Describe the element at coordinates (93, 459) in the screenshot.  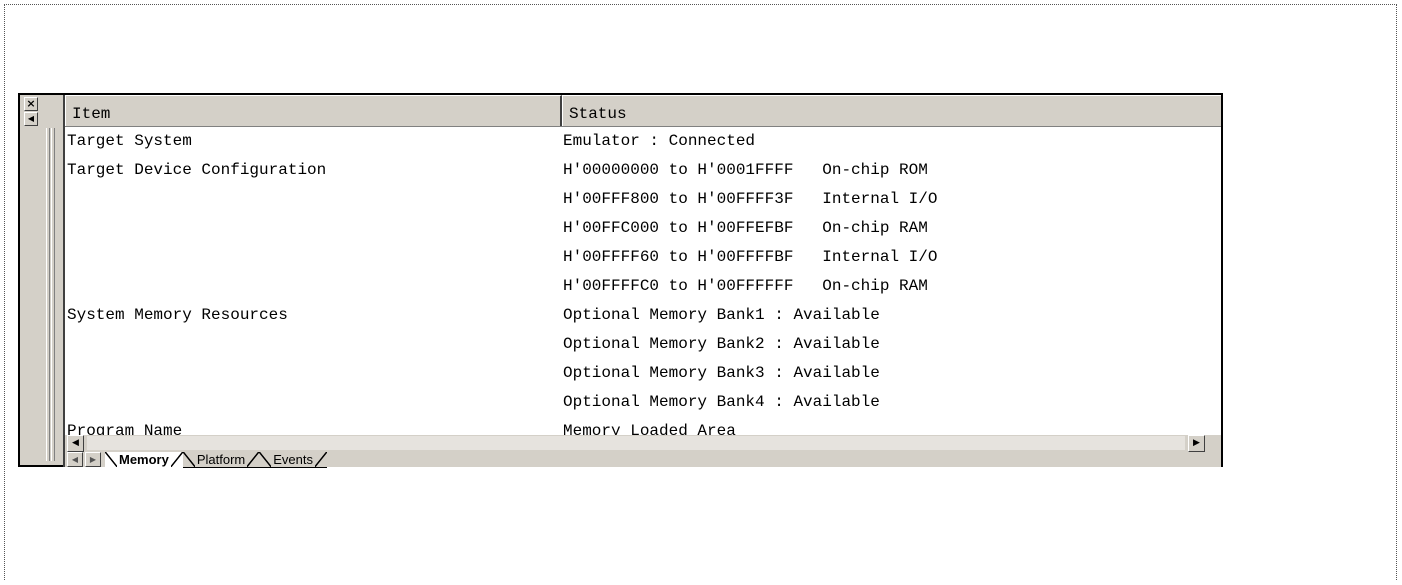
I see `tab-next-icon: ▶` at that location.